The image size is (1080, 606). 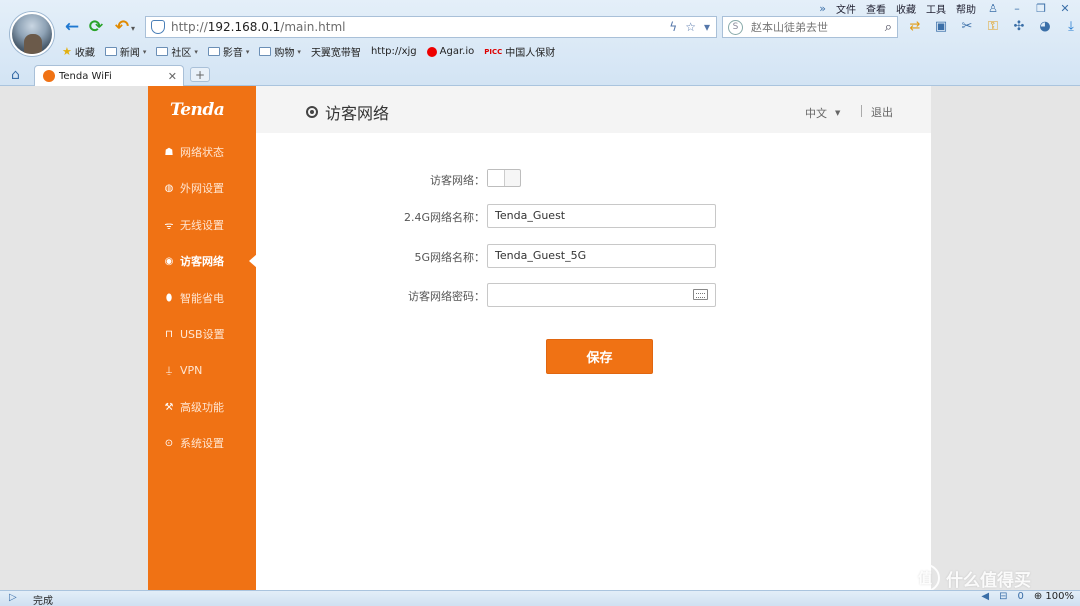 I want to click on skin-icon: ♙, so click(x=993, y=8).